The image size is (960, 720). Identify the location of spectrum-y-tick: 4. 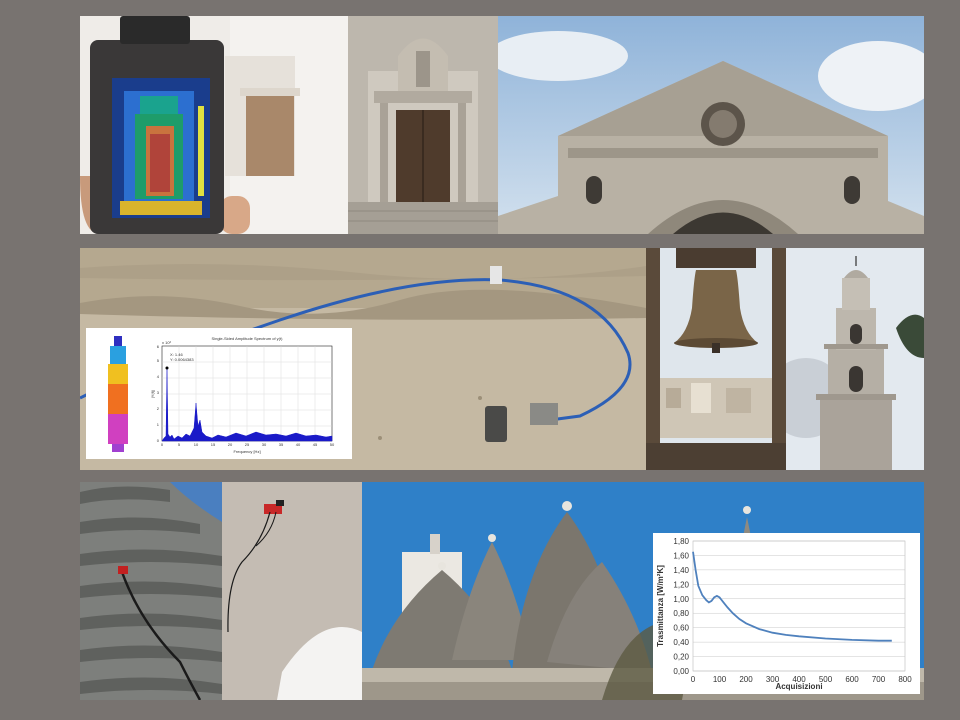
(158, 376).